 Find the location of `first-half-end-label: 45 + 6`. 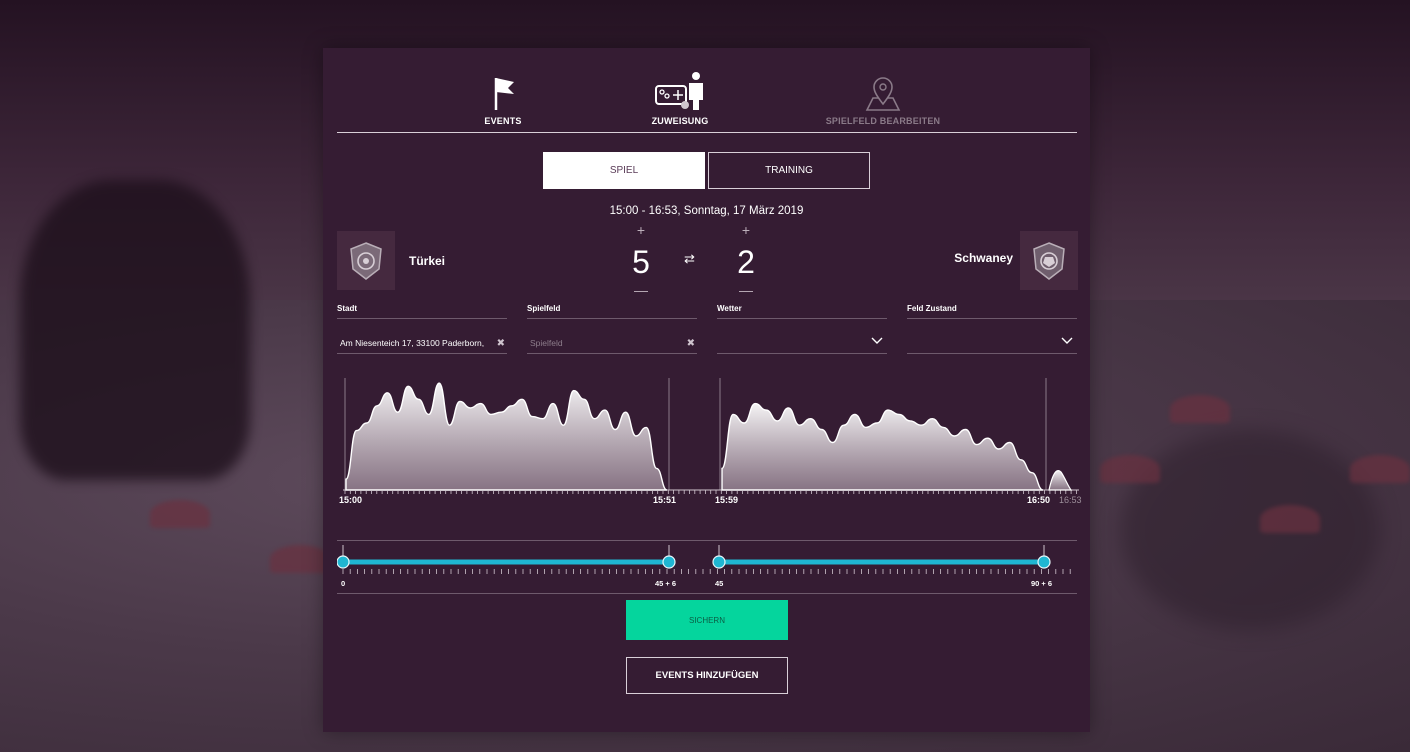

first-half-end-label: 45 + 6 is located at coordinates (666, 583).